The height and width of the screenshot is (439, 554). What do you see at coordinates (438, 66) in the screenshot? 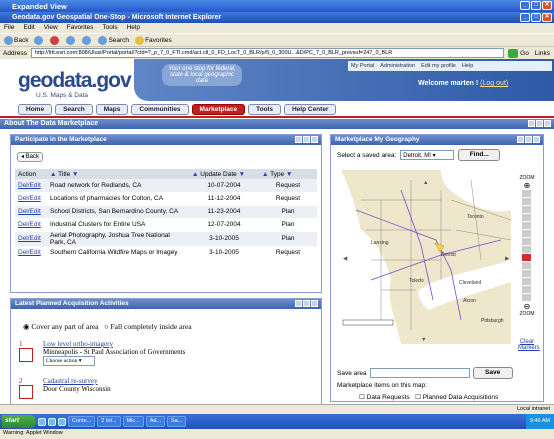
I see `edit-profile-link: Edit my profile` at bounding box center [438, 66].